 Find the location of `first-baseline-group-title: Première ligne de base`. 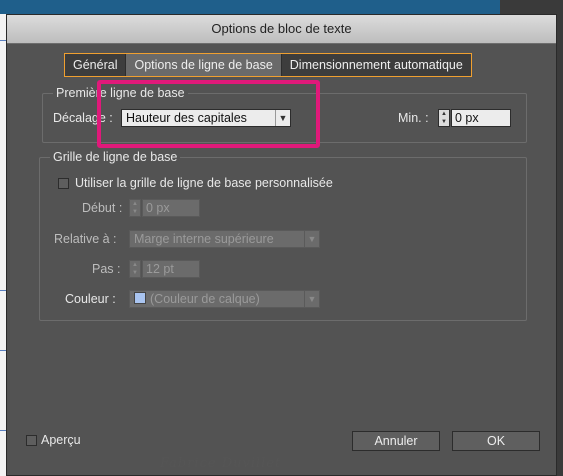

first-baseline-group-title: Première ligne de base is located at coordinates (120, 93).